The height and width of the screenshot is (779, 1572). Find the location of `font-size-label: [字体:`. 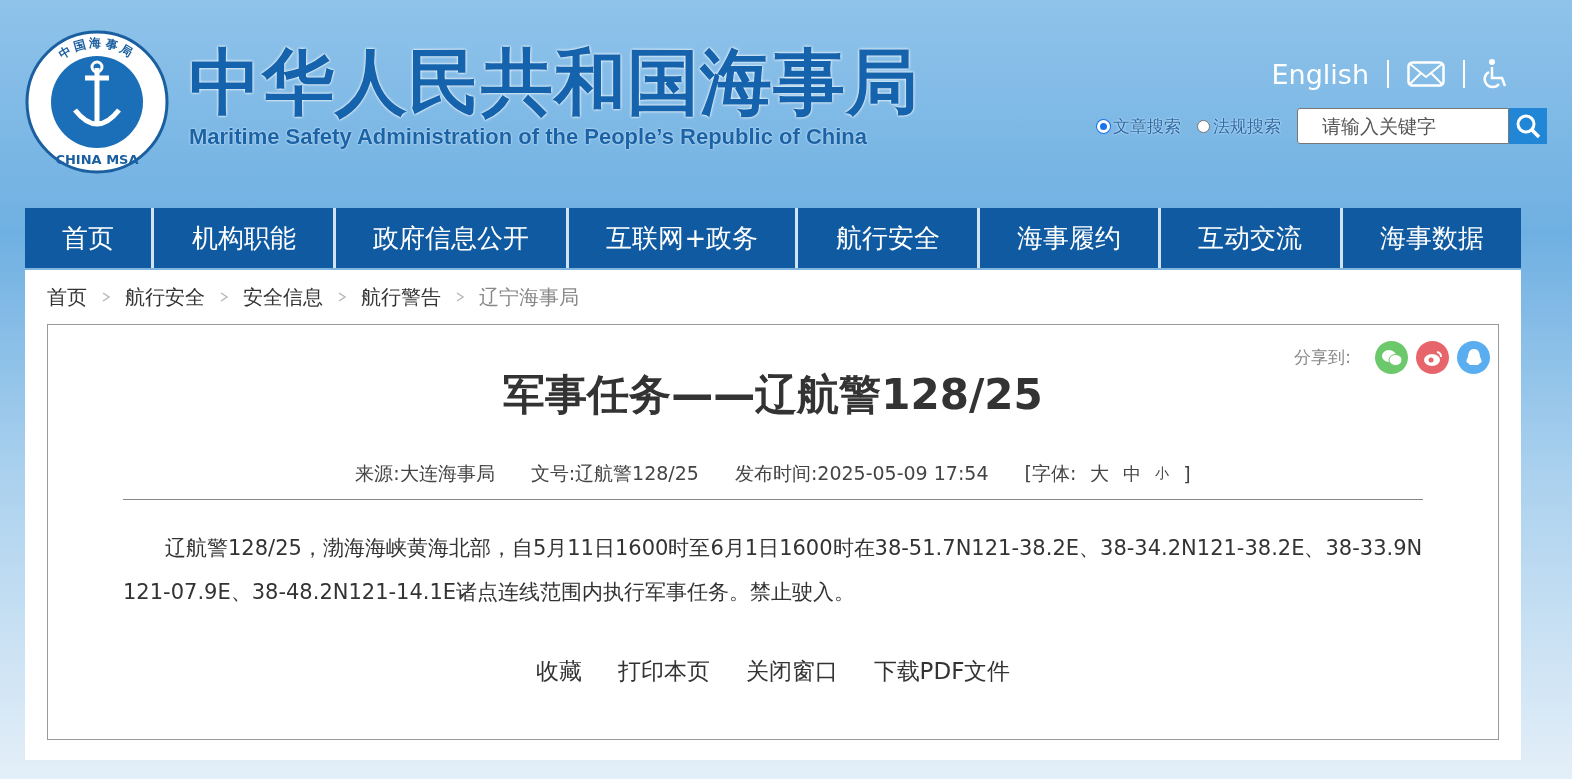

font-size-label: [字体: is located at coordinates (1050, 473).